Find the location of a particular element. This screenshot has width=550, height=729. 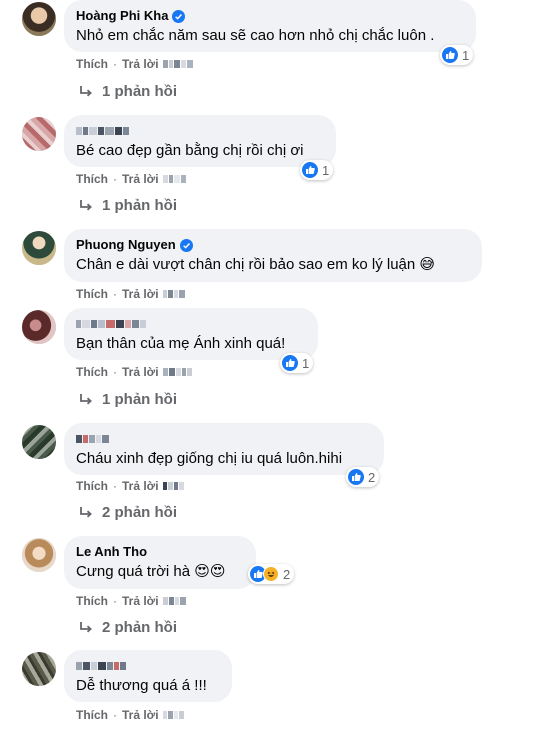

comment-bubble: Cháu xinh đẹp giống chị iu quá luôn.hihi is located at coordinates (224, 449).